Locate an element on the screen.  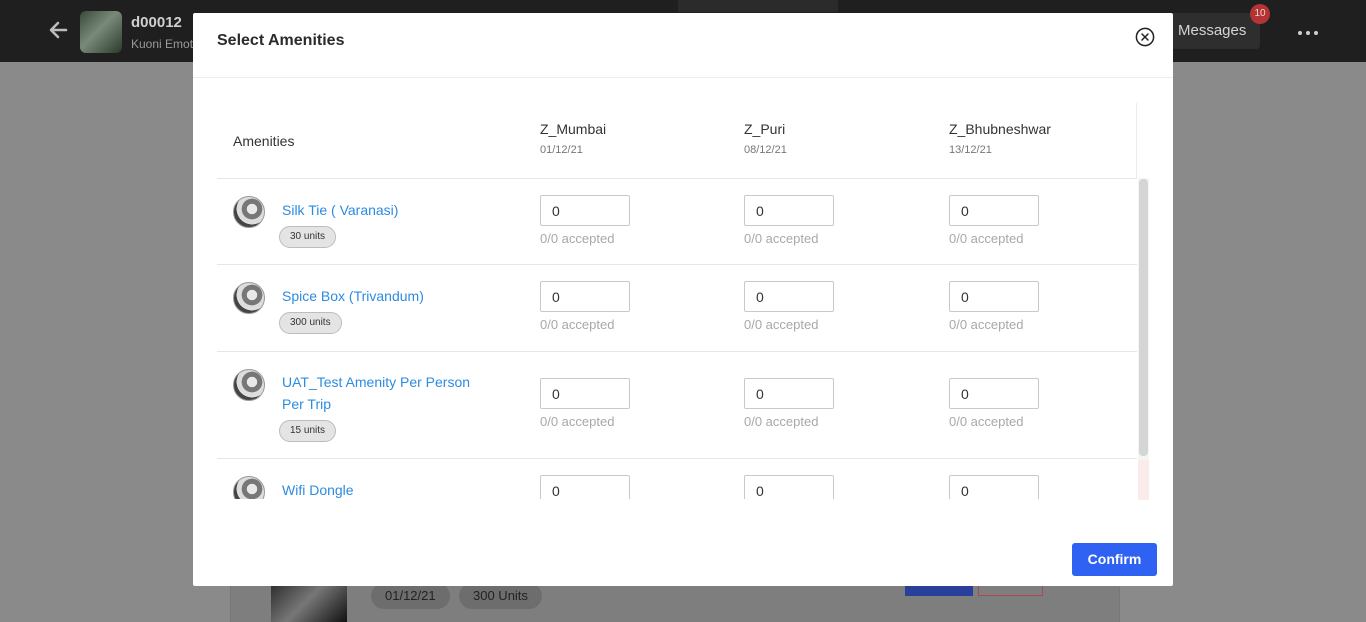
background-date-chip: 01/12/21 is located at coordinates (410, 596).